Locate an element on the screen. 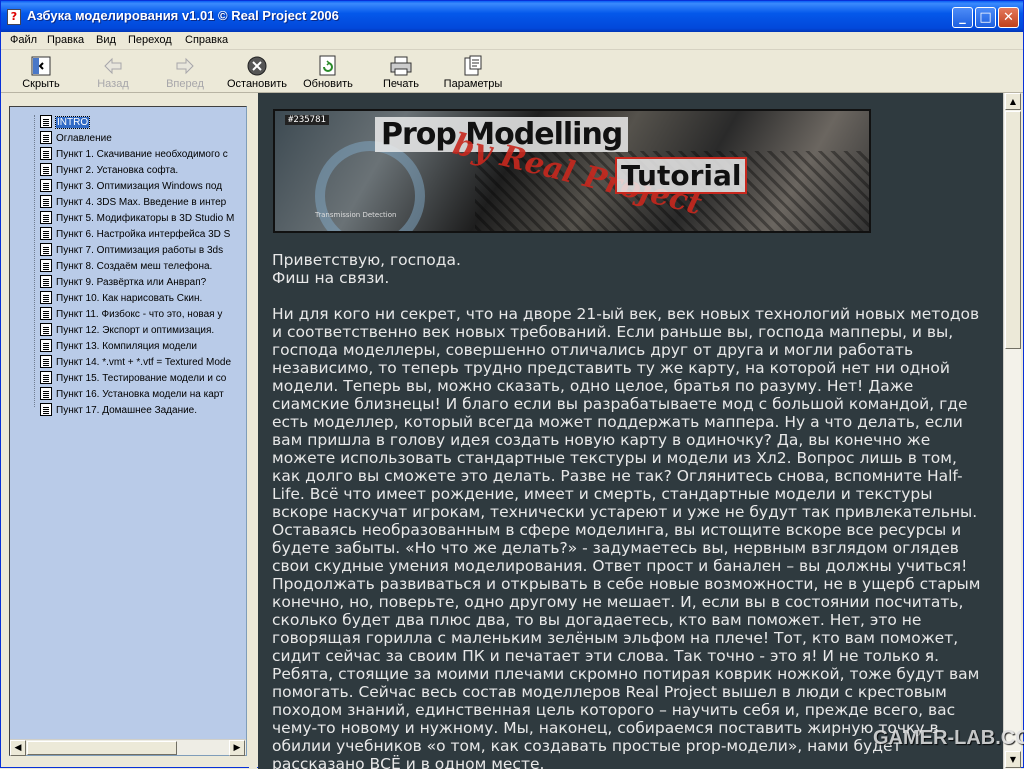 The width and height of the screenshot is (1024, 769). tree-item: Пункт 6. Настройка интерфейса 3D S is located at coordinates (135, 235).